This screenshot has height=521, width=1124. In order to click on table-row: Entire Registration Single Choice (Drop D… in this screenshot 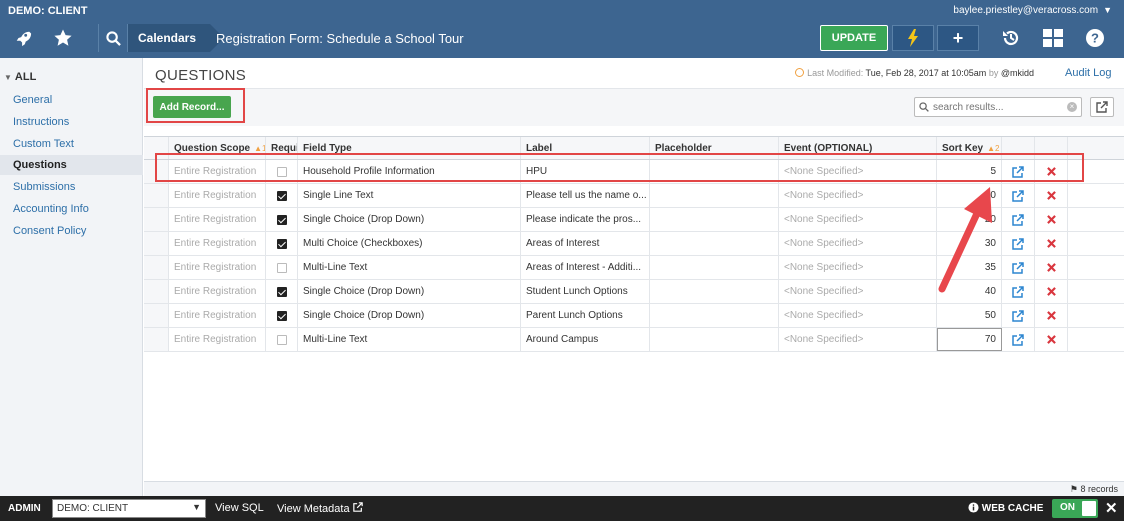, I will do `click(634, 316)`.